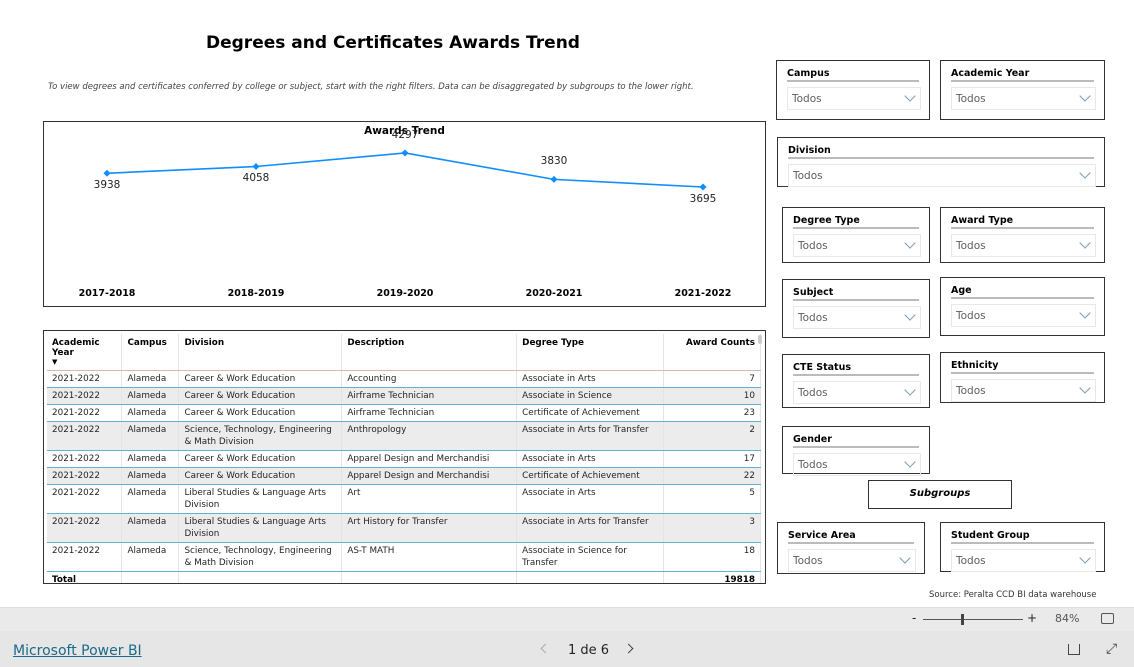  Describe the element at coordinates (429, 396) in the screenshot. I see `table-cell: Airframe Technician` at that location.